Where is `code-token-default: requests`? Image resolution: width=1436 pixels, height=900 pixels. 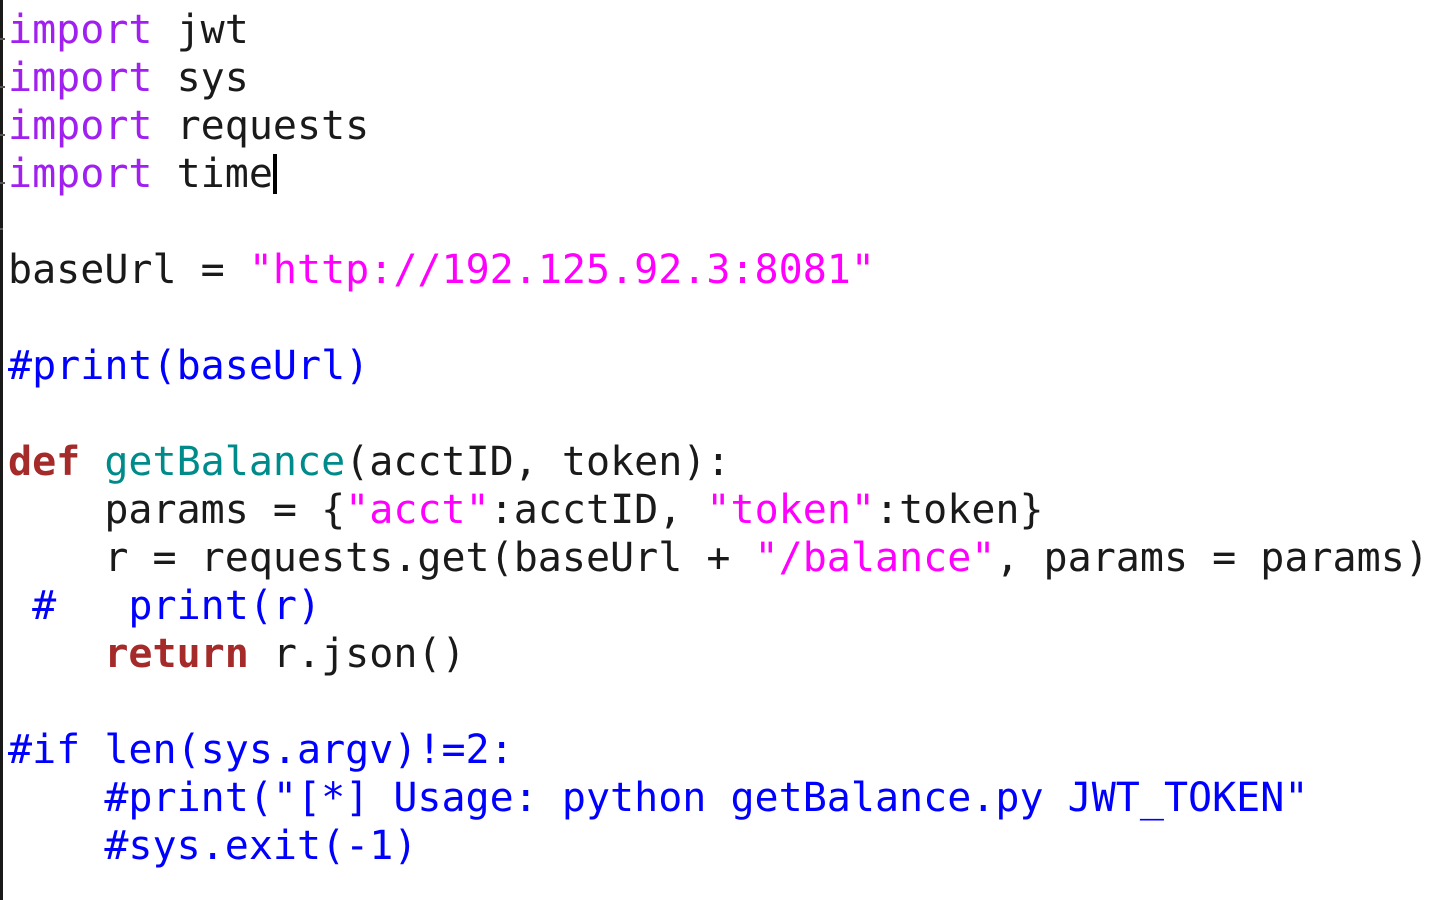 code-token-default: requests is located at coordinates (261, 126).